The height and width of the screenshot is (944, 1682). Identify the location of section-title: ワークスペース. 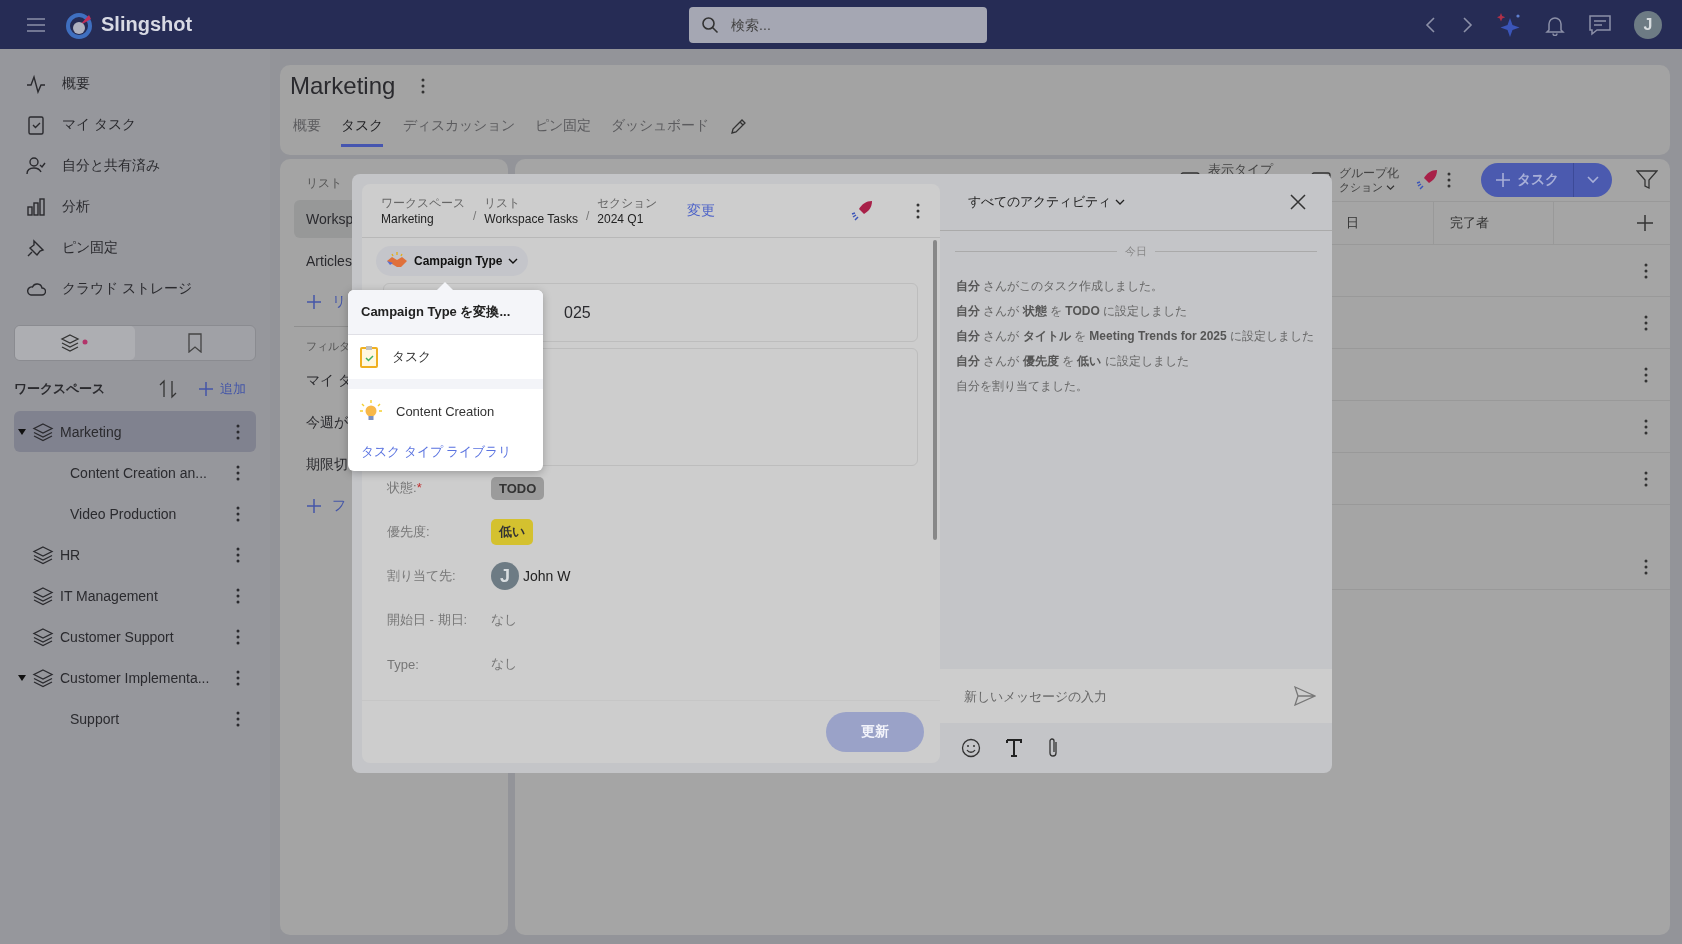
(60, 389).